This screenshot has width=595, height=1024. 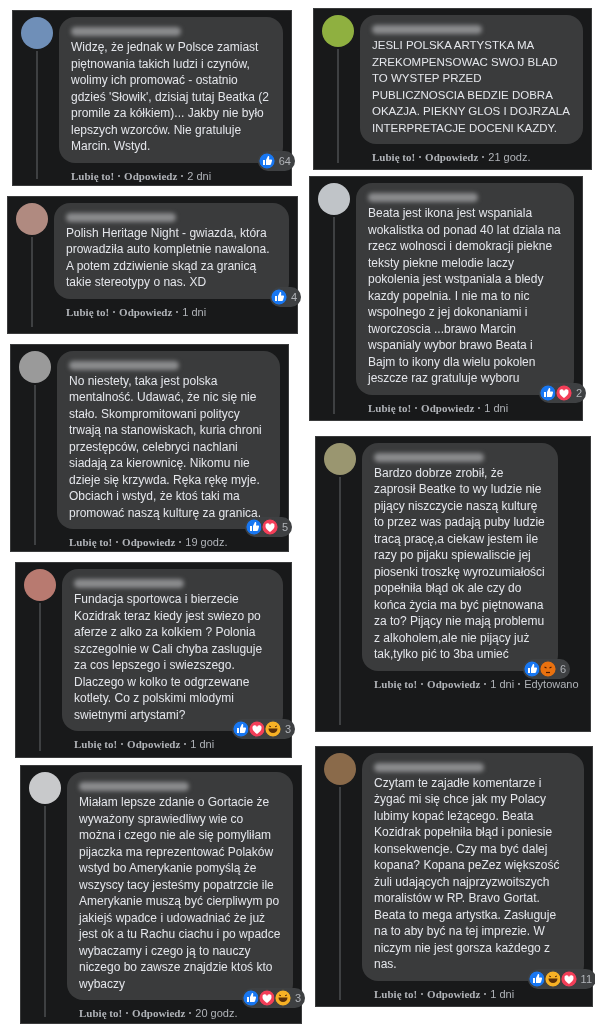 I want to click on reaction-count: 11, so click(x=586, y=978).